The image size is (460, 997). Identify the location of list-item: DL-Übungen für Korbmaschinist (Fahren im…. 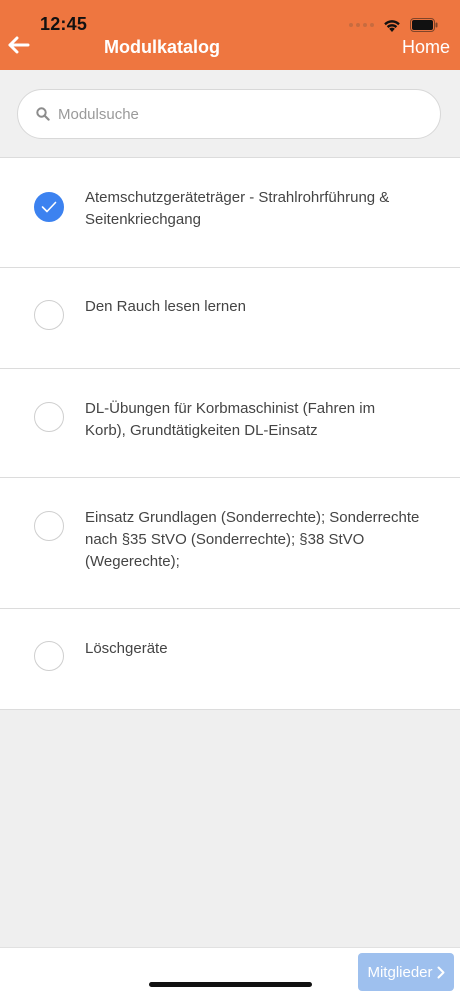
(230, 422).